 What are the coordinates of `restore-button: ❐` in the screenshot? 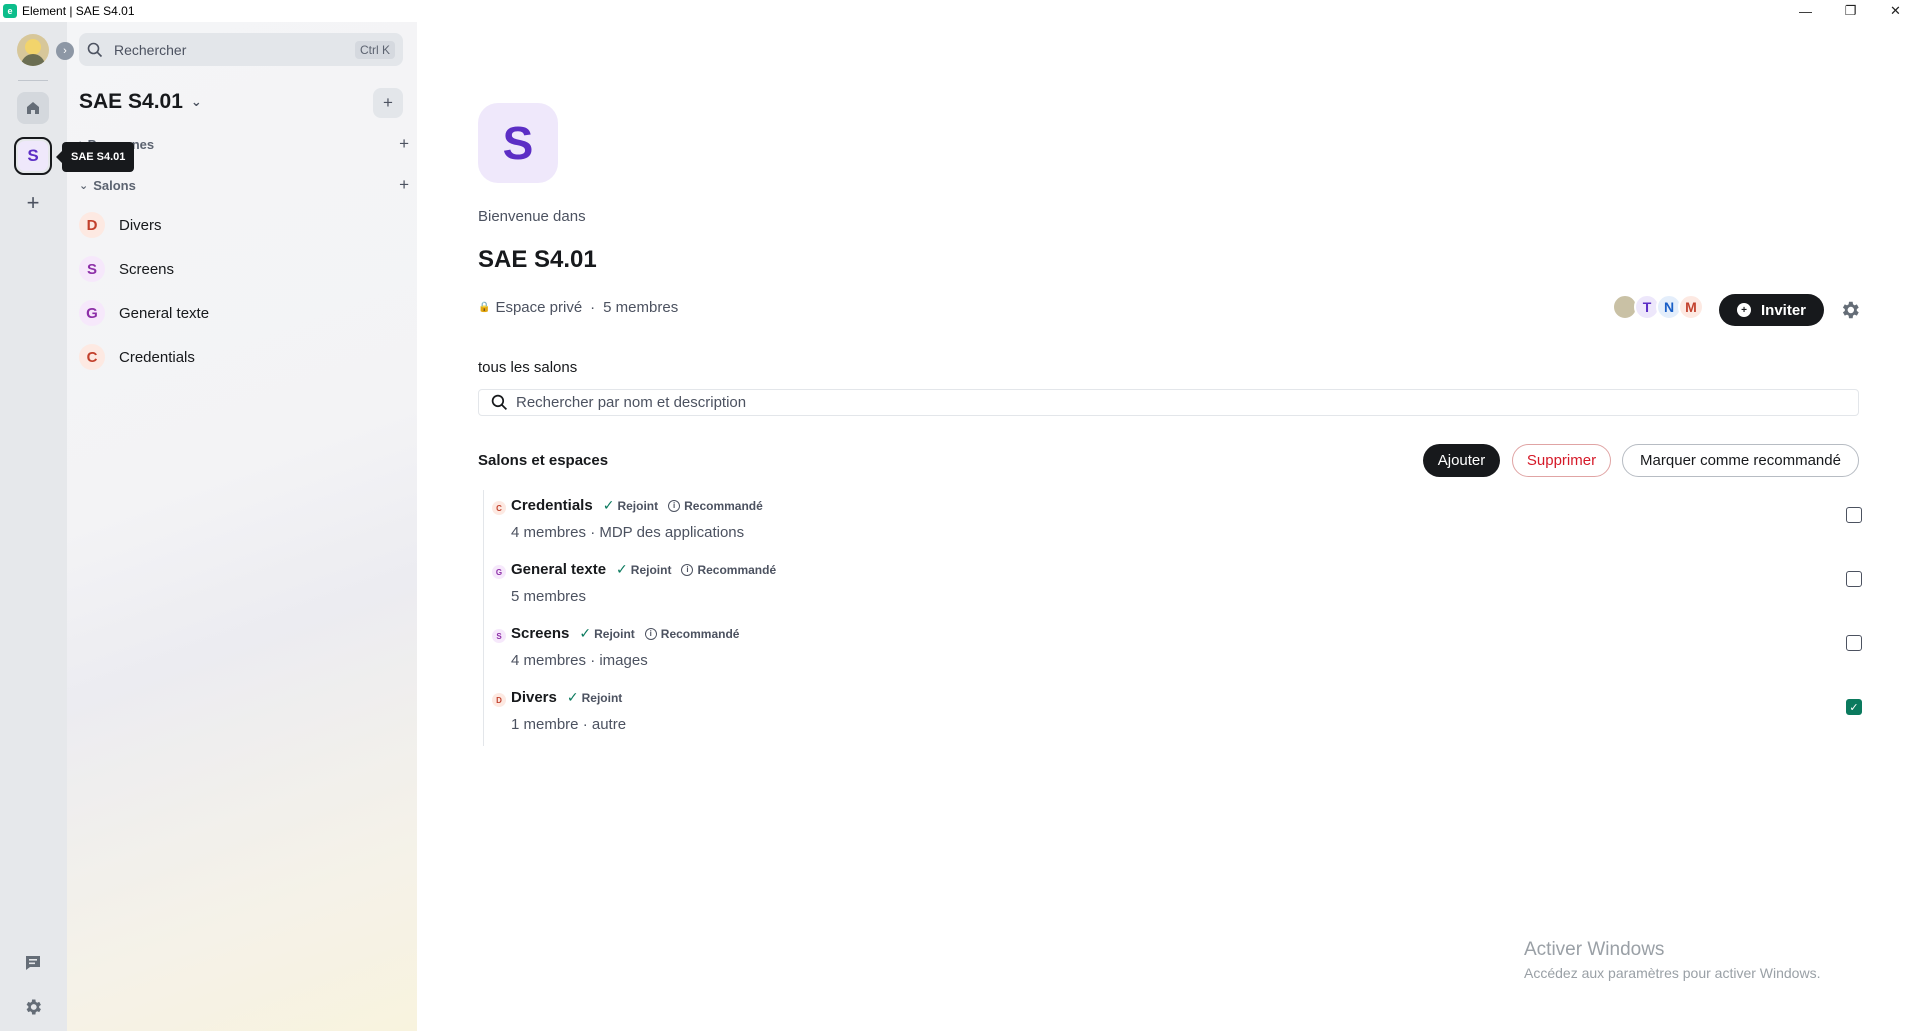 It's located at (1850, 11).